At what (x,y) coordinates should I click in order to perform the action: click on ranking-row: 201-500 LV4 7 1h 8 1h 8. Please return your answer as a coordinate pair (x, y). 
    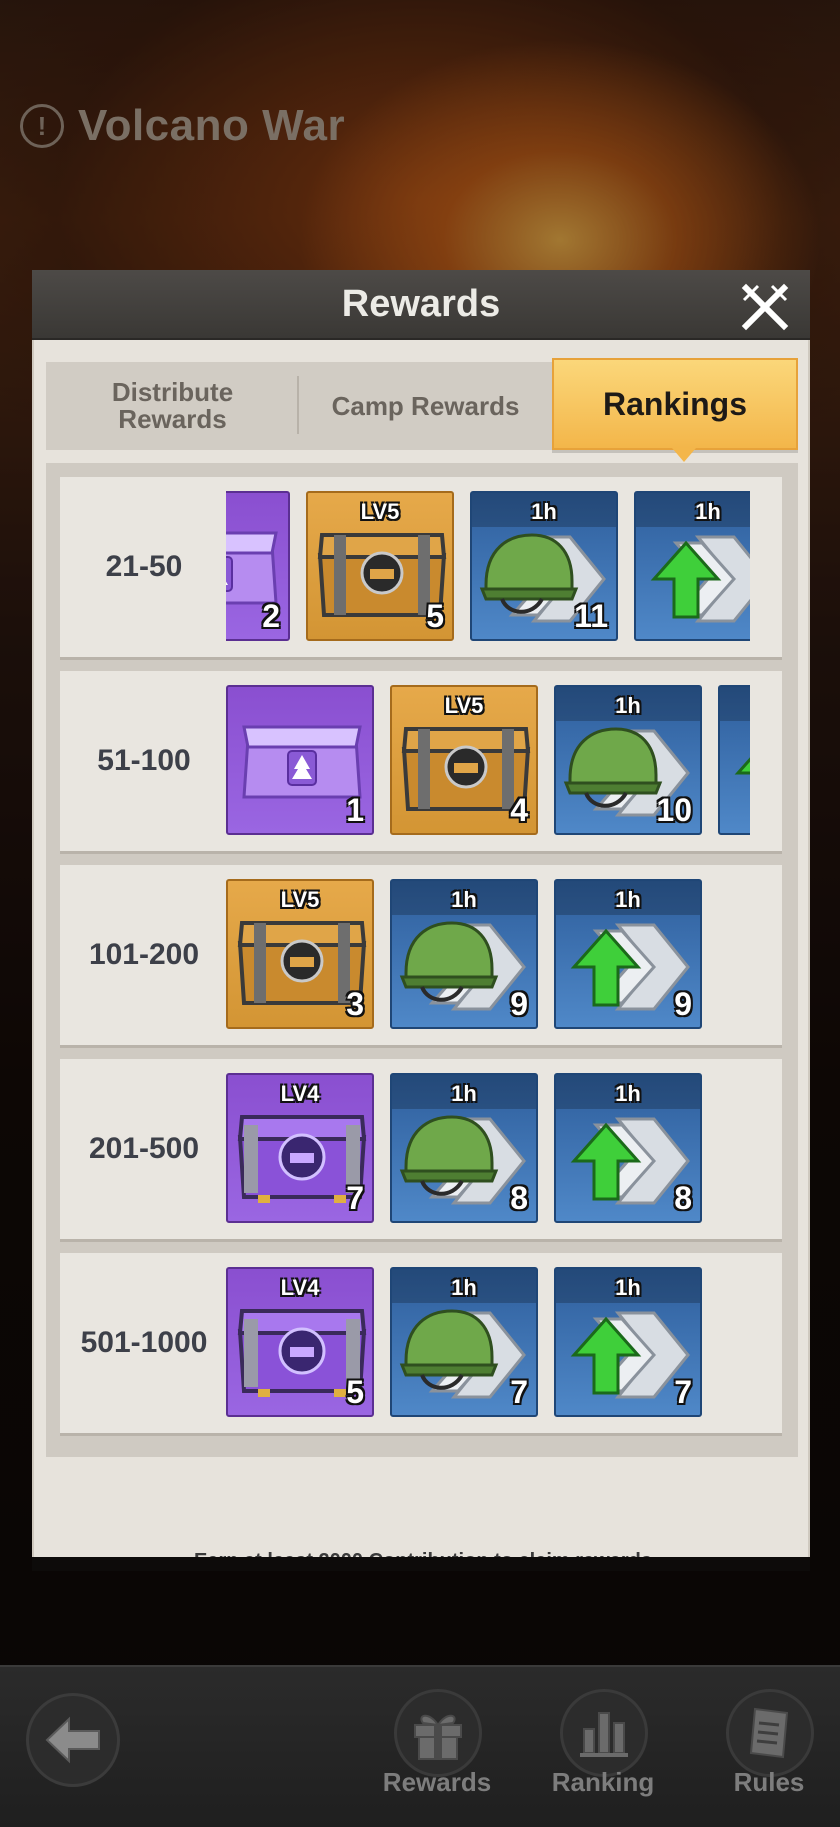
    Looking at the image, I should click on (421, 1149).